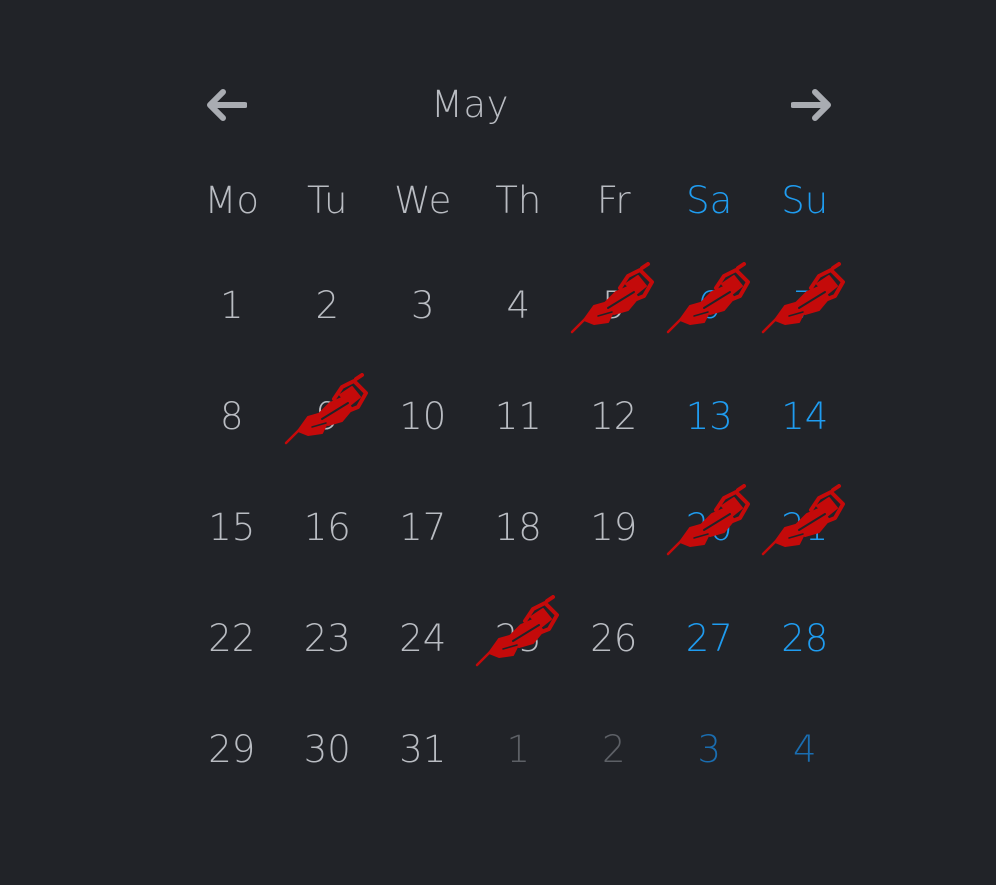 The height and width of the screenshot is (885, 996). I want to click on day-cell: 14, so click(805, 416).